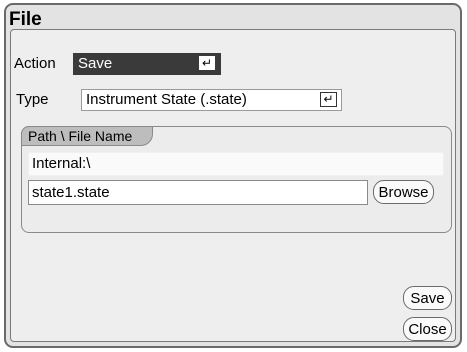  What do you see at coordinates (236, 164) in the screenshot?
I see `path-display: Internal:\` at bounding box center [236, 164].